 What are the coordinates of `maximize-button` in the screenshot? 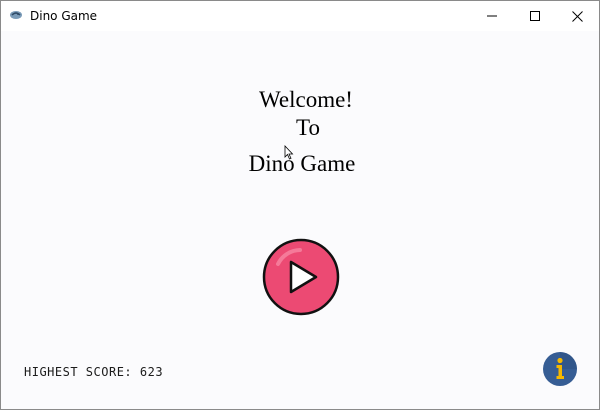 It's located at (535, 16).